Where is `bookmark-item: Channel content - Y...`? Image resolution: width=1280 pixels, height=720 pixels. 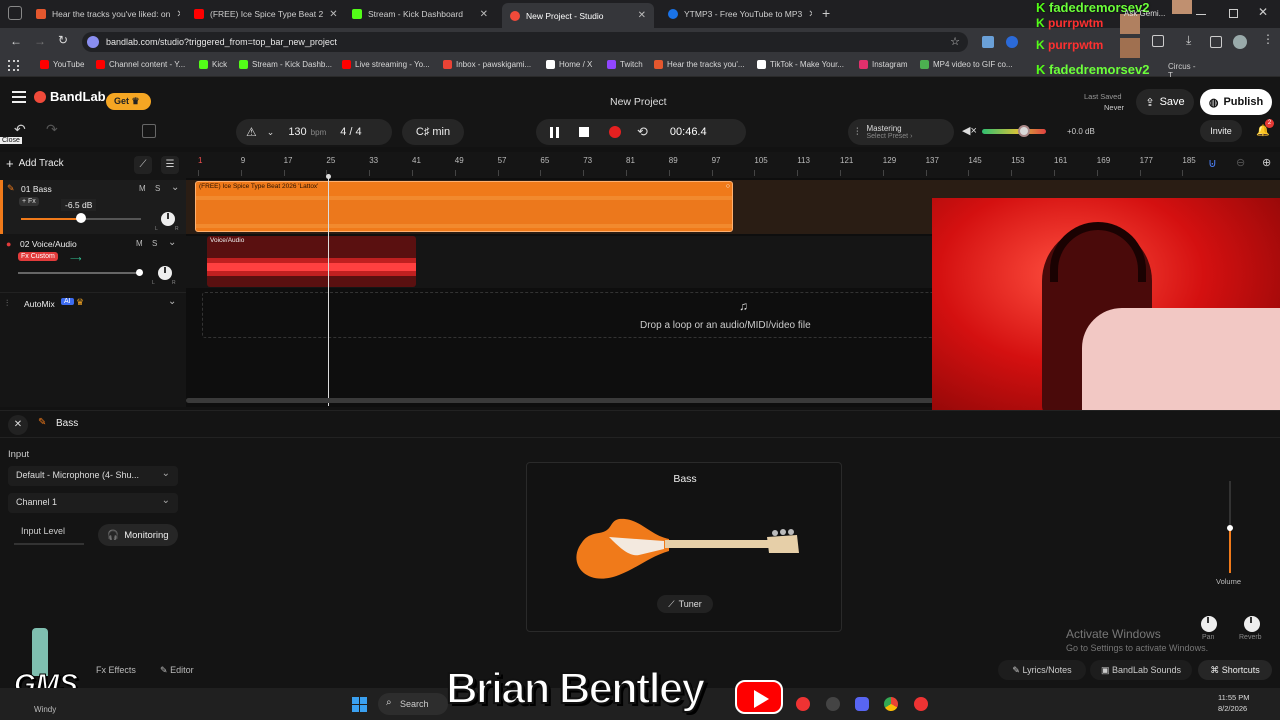 bookmark-item: Channel content - Y... is located at coordinates (140, 64).